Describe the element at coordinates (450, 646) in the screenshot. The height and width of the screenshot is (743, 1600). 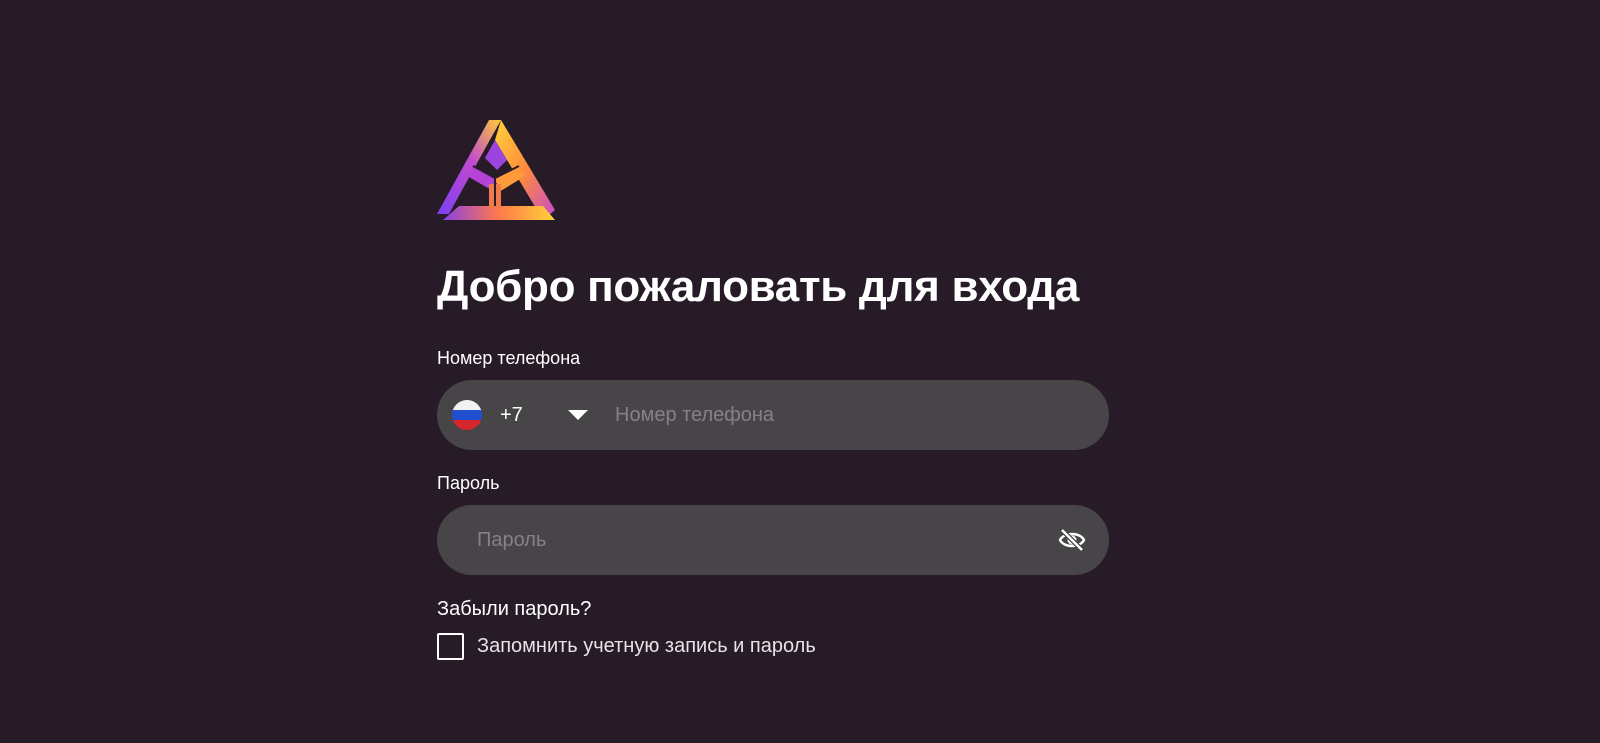
I see `remember-checkbox` at that location.